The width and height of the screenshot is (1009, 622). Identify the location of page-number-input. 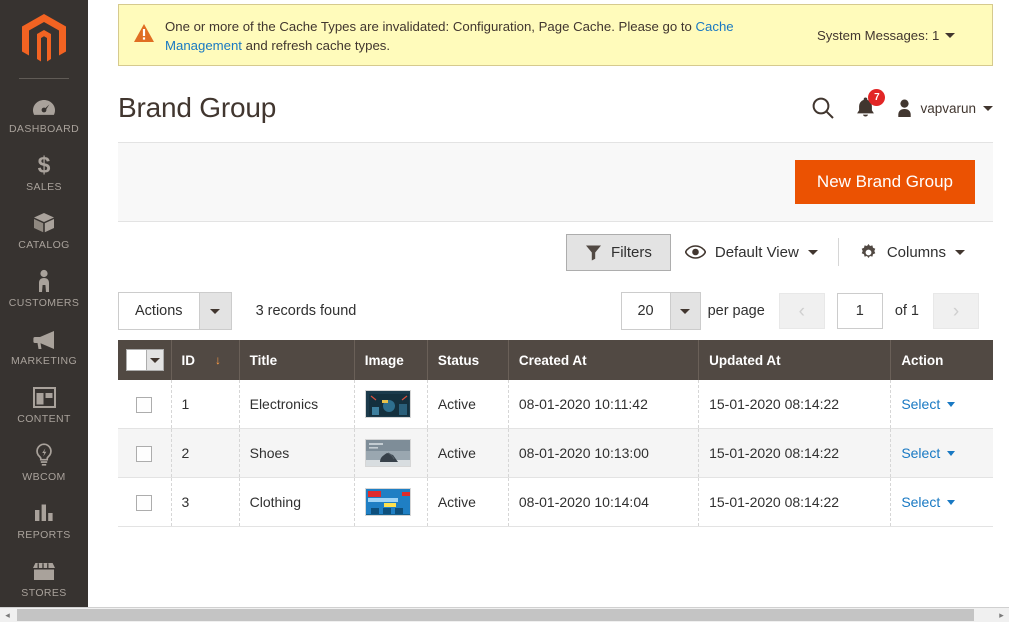
(859, 311).